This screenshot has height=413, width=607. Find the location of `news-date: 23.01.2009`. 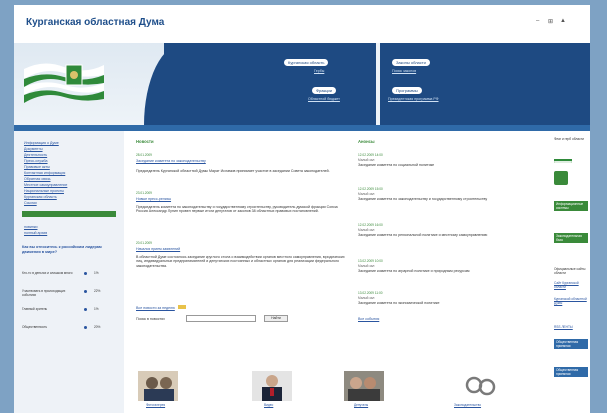

news-date: 23.01.2009 is located at coordinates (144, 193).